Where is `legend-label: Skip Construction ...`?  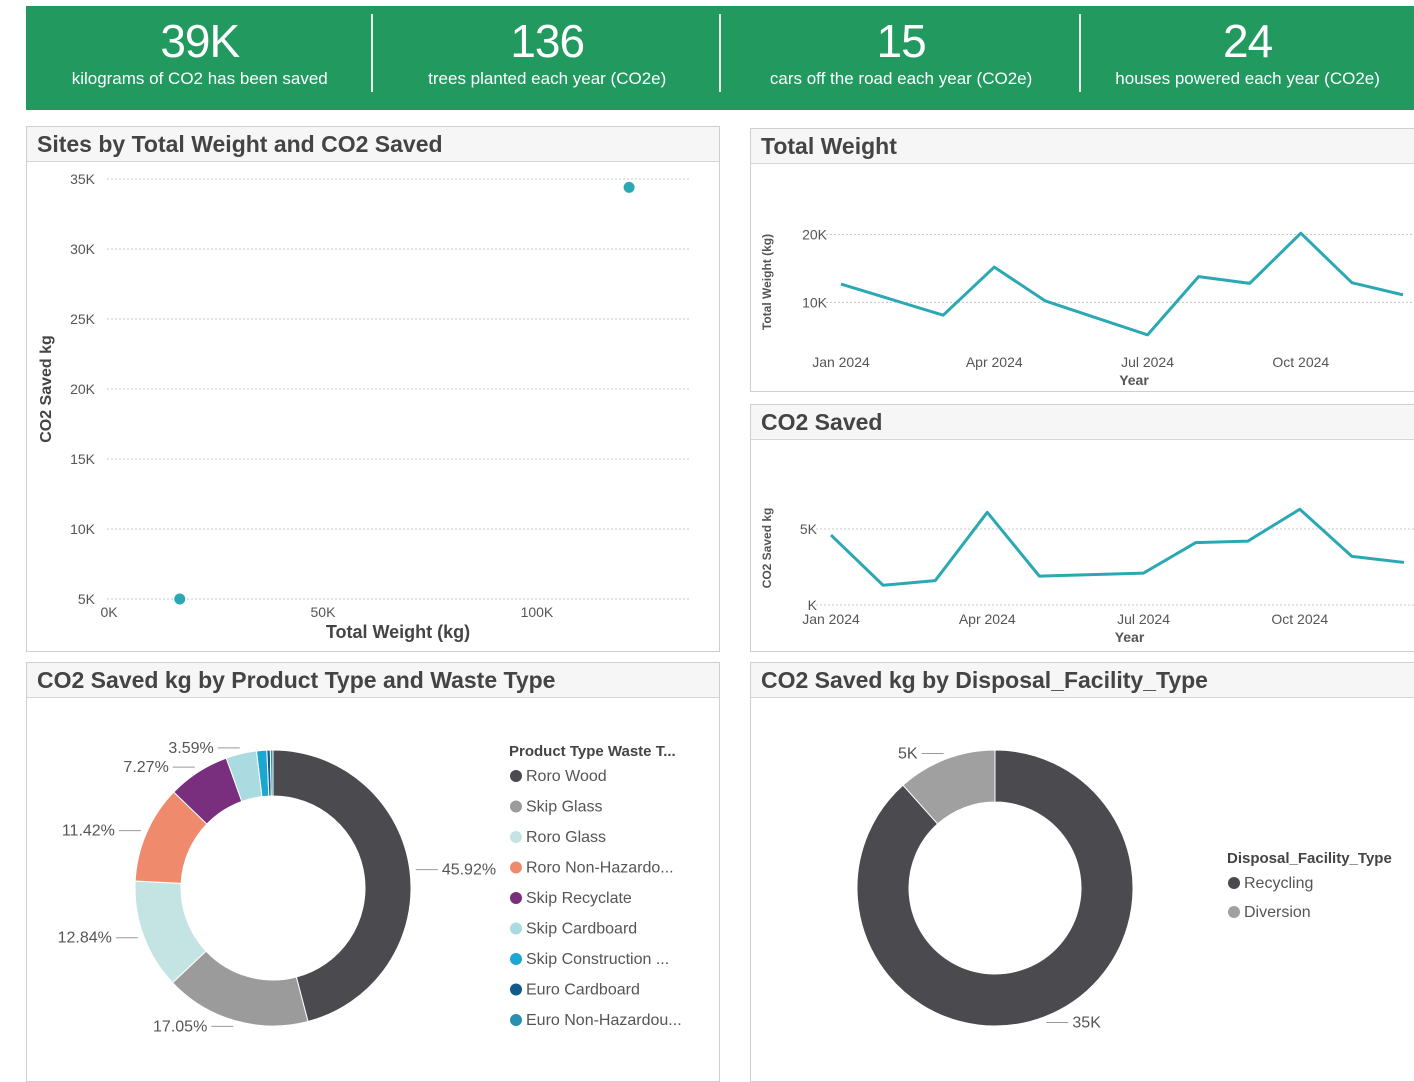
legend-label: Skip Construction ... is located at coordinates (597, 959).